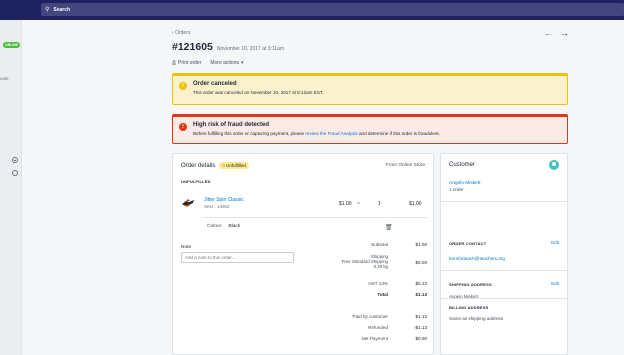  I want to click on billing-same-as-shipping: Same as shipping address, so click(476, 318).